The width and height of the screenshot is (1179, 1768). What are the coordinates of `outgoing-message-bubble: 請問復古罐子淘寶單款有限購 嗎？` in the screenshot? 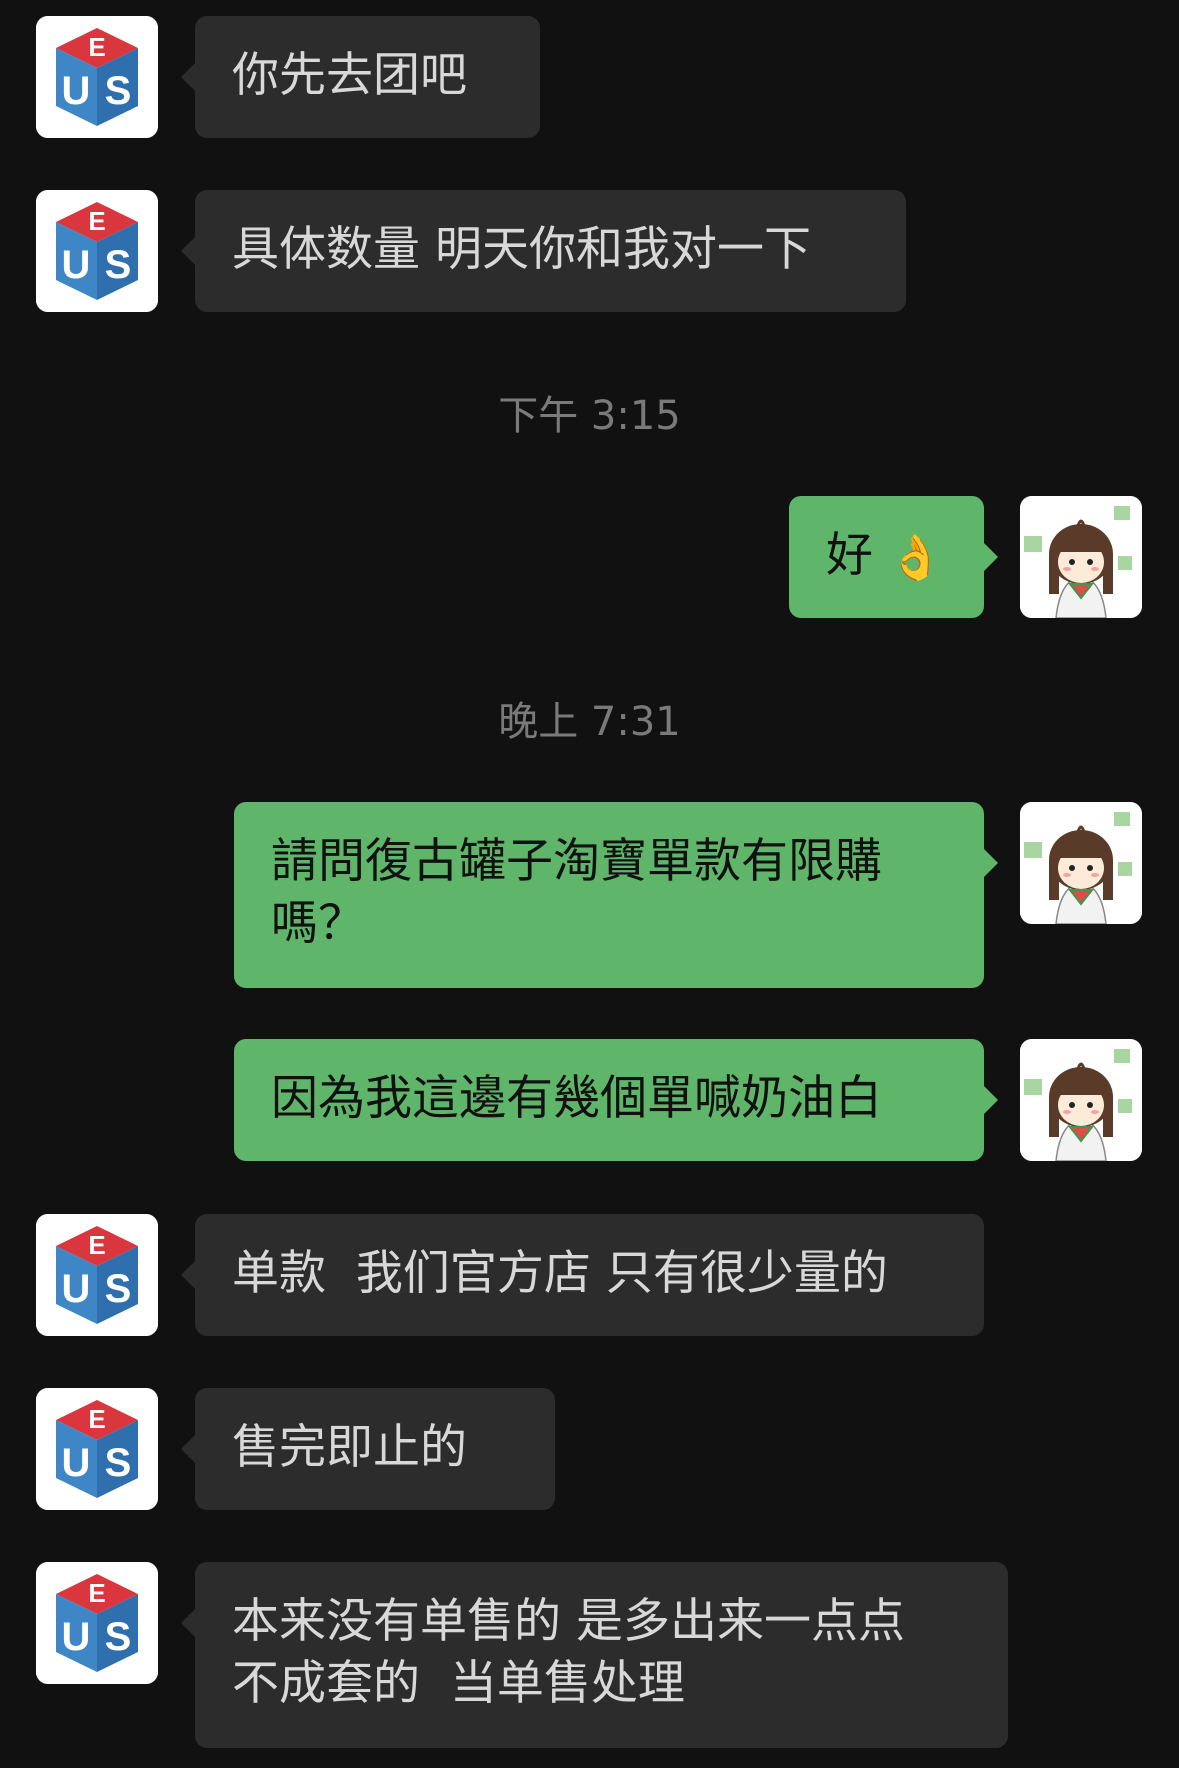 It's located at (616, 895).